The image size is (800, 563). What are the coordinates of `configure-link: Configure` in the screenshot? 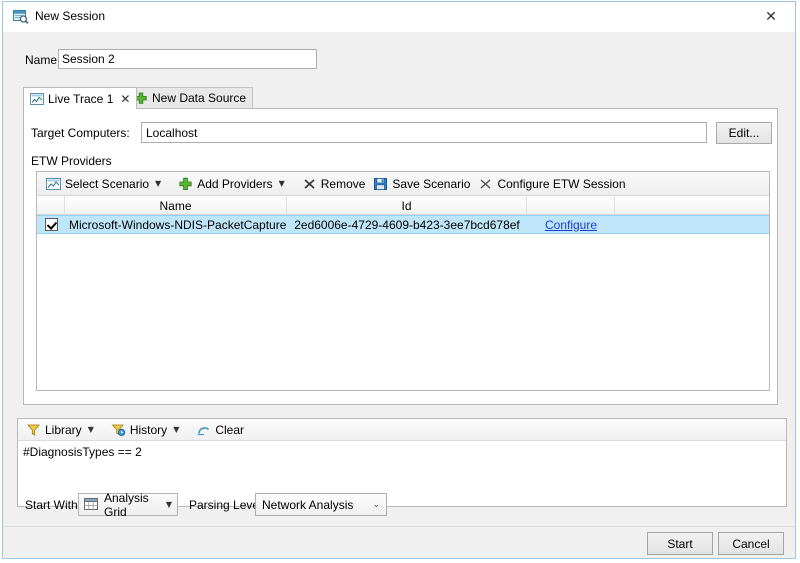 It's located at (571, 225).